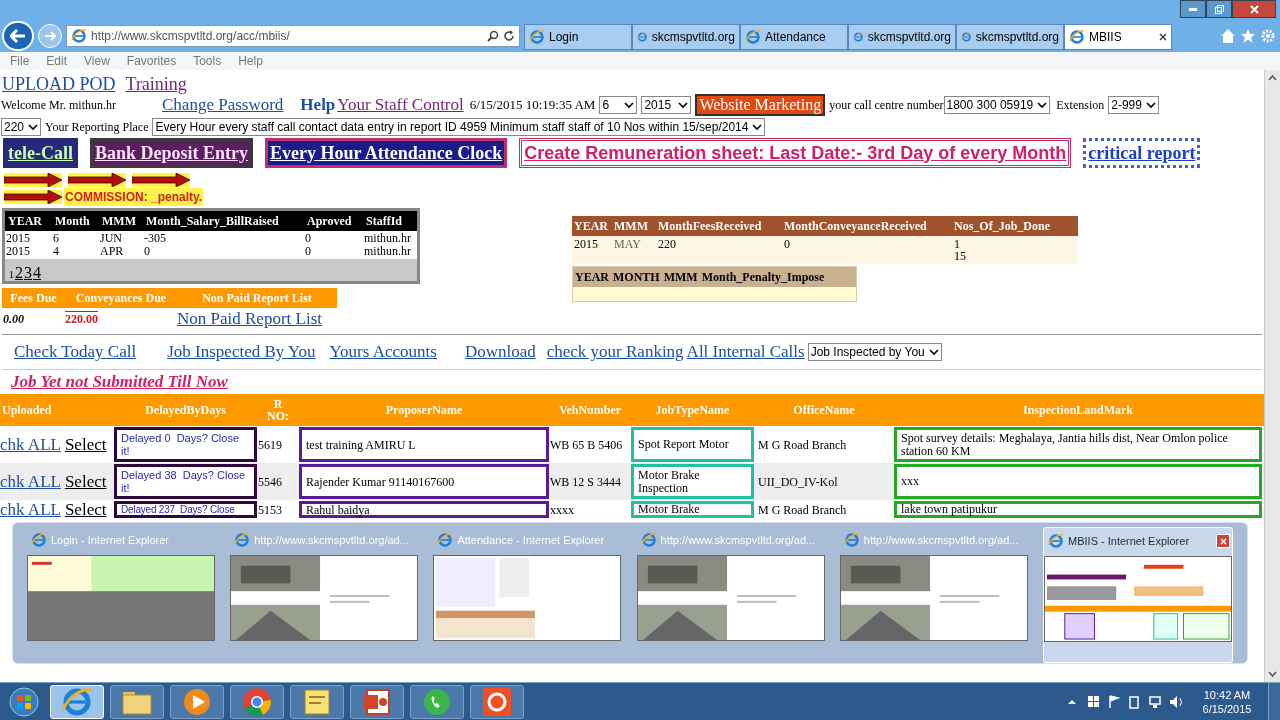 Image resolution: width=1280 pixels, height=720 pixels. I want to click on address-field: http://www.skcmspvtltd.org/acc/mbiis/, so click(293, 36).